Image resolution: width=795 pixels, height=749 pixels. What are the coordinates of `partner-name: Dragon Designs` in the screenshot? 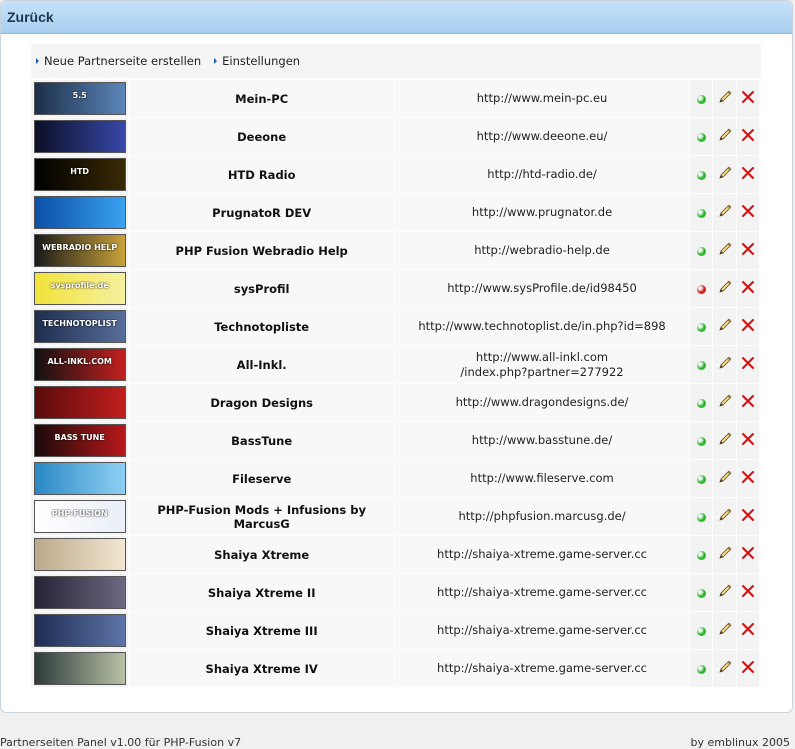 It's located at (261, 402).